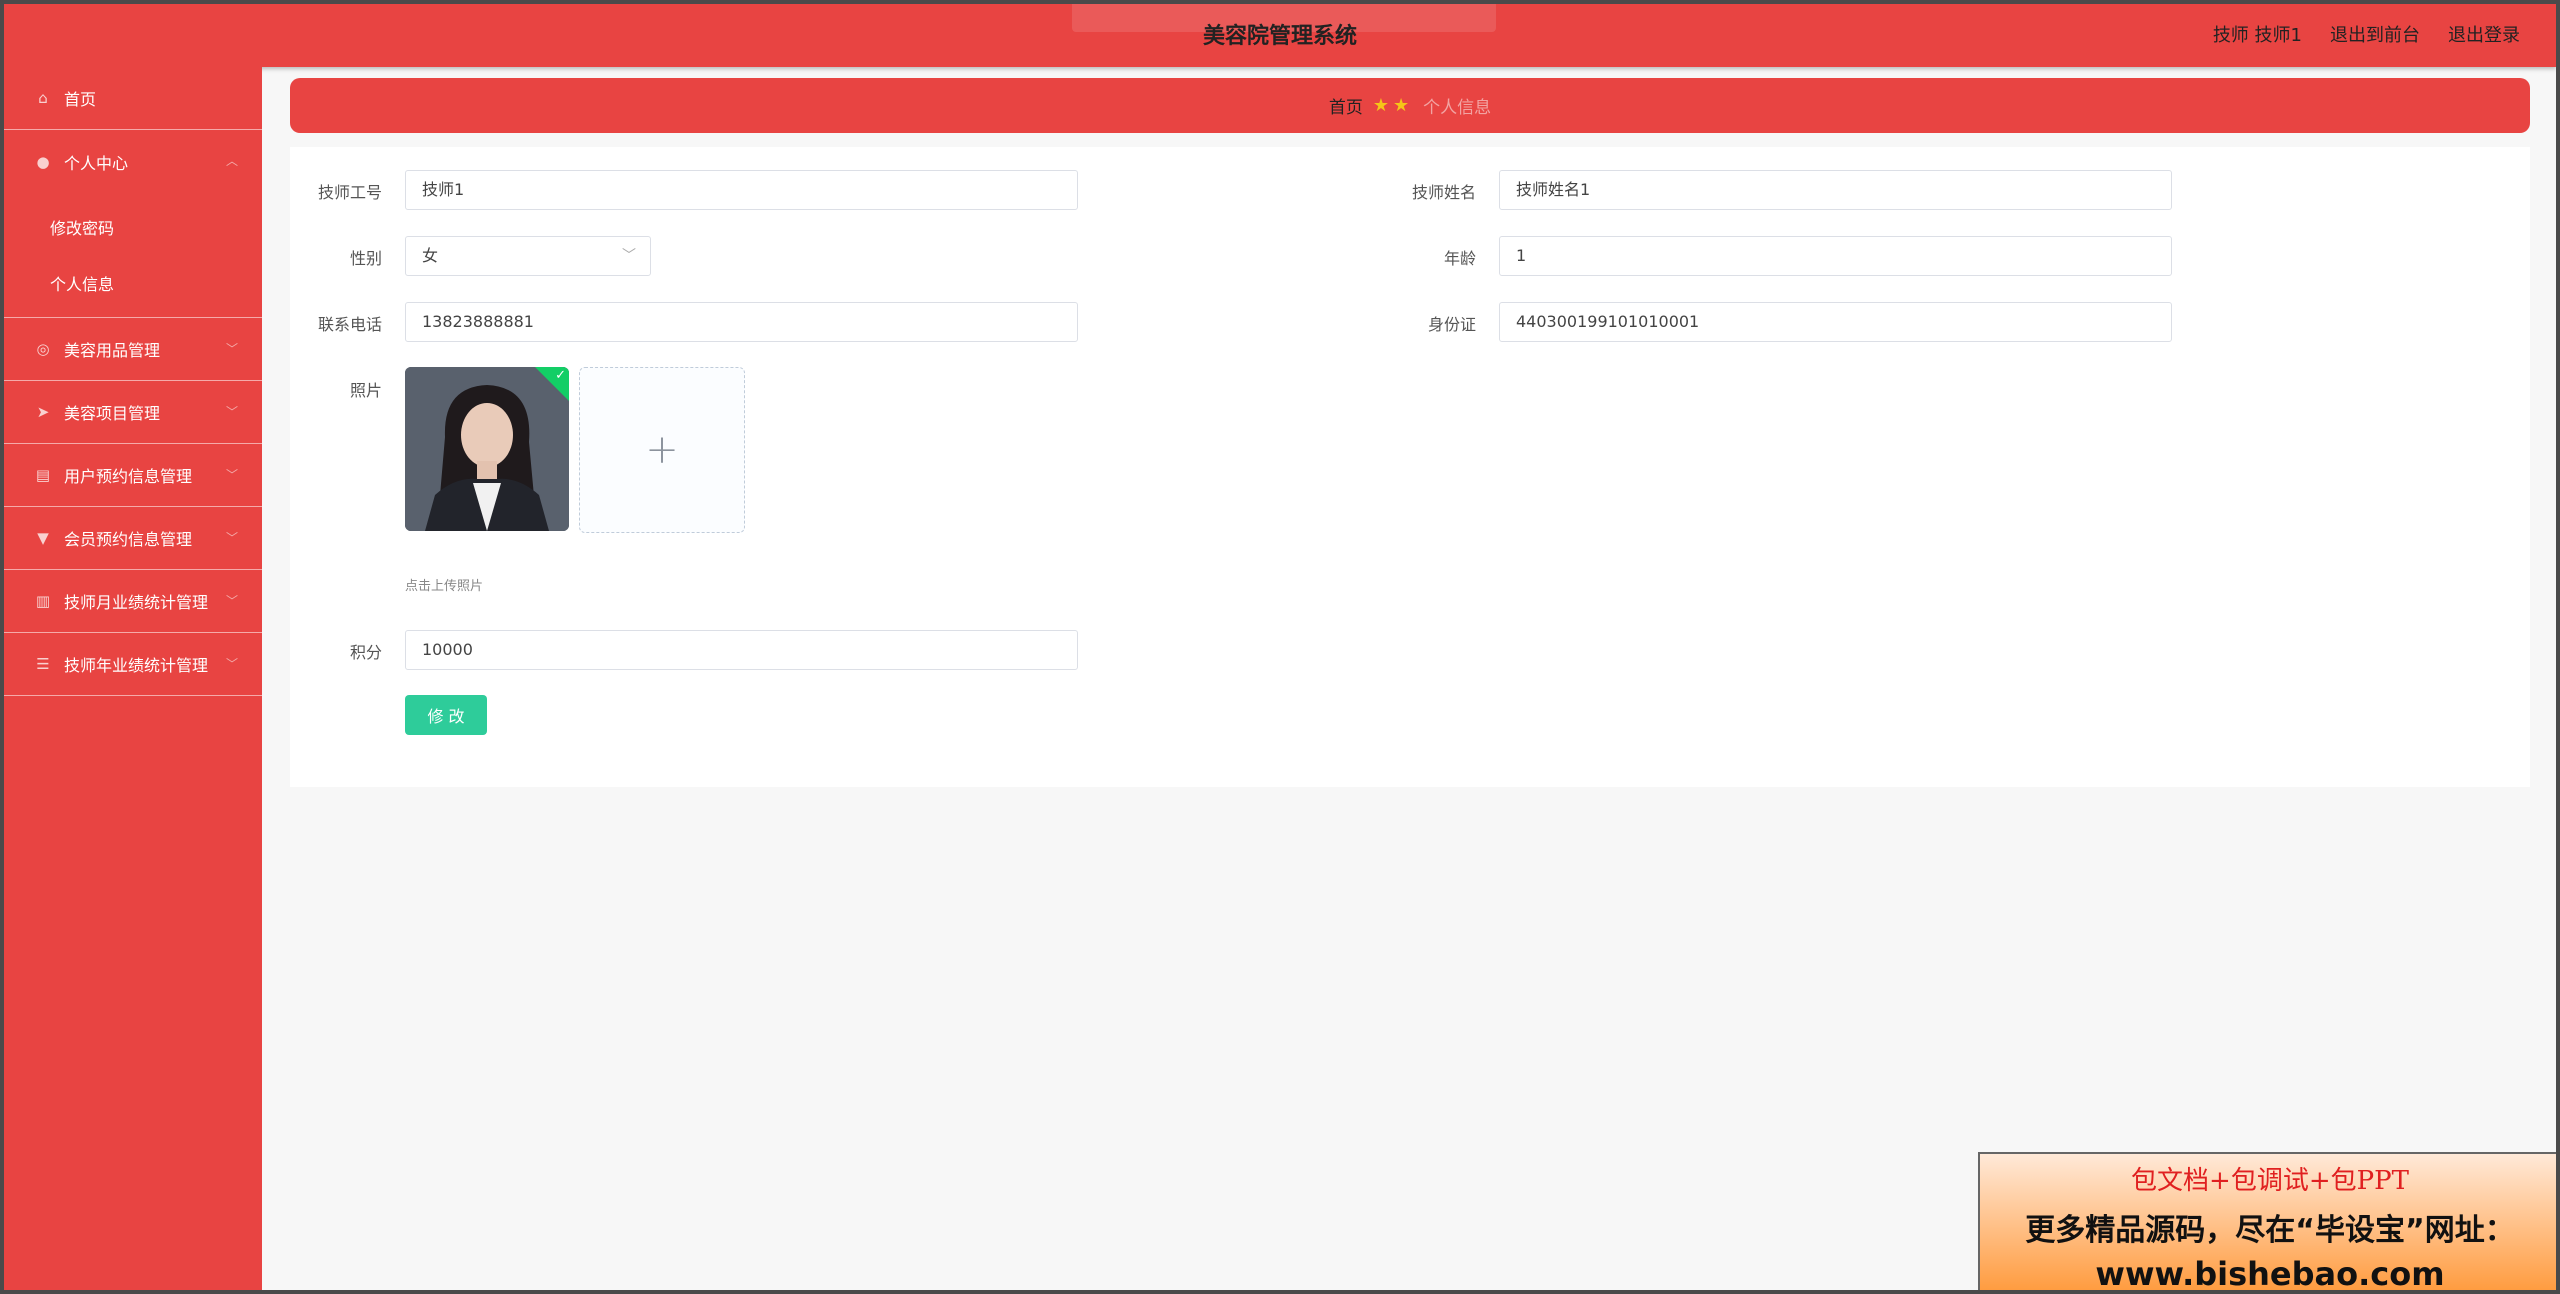 The height and width of the screenshot is (1294, 2560). What do you see at coordinates (741, 190) in the screenshot?
I see `tech-id-input: 技师1` at bounding box center [741, 190].